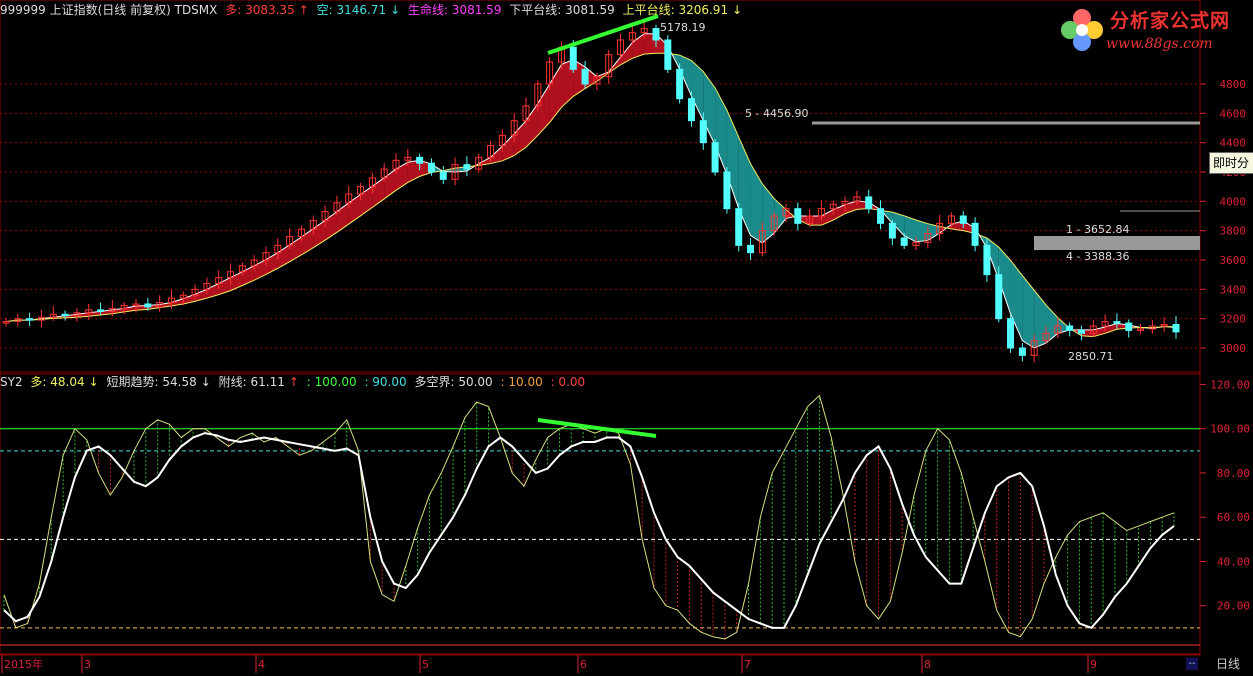  What do you see at coordinates (1233, 113) in the screenshot?
I see `price-tick-label: 4600` at bounding box center [1233, 113].